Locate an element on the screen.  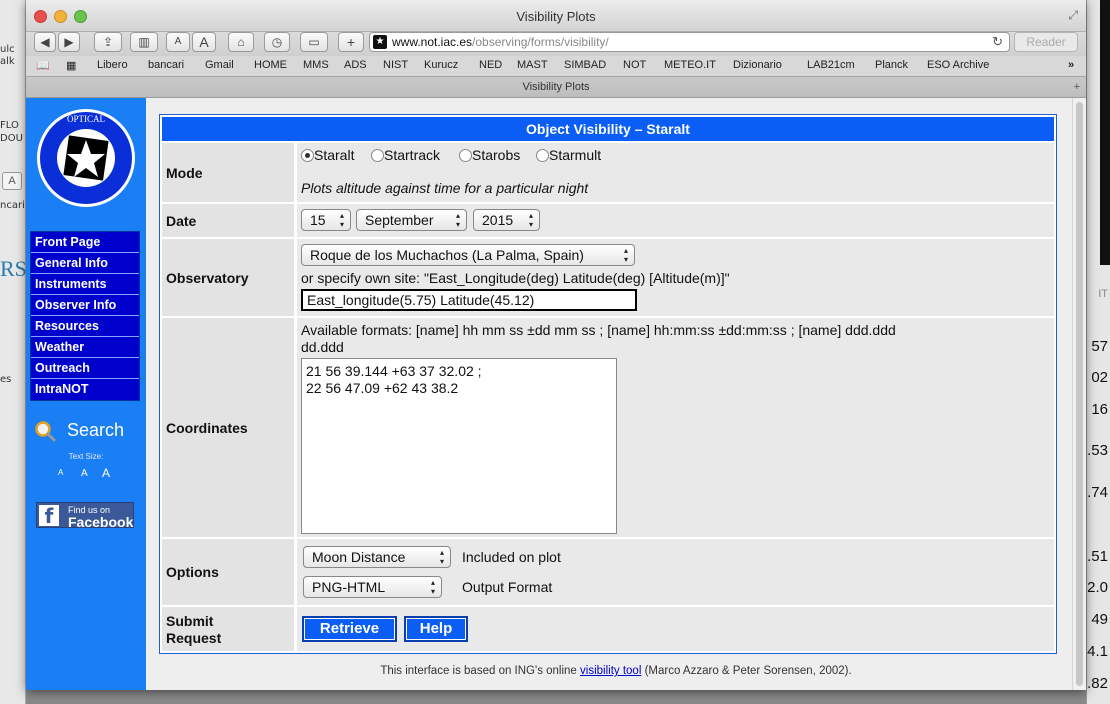
radio-starobs: Starobs is located at coordinates (489, 155).